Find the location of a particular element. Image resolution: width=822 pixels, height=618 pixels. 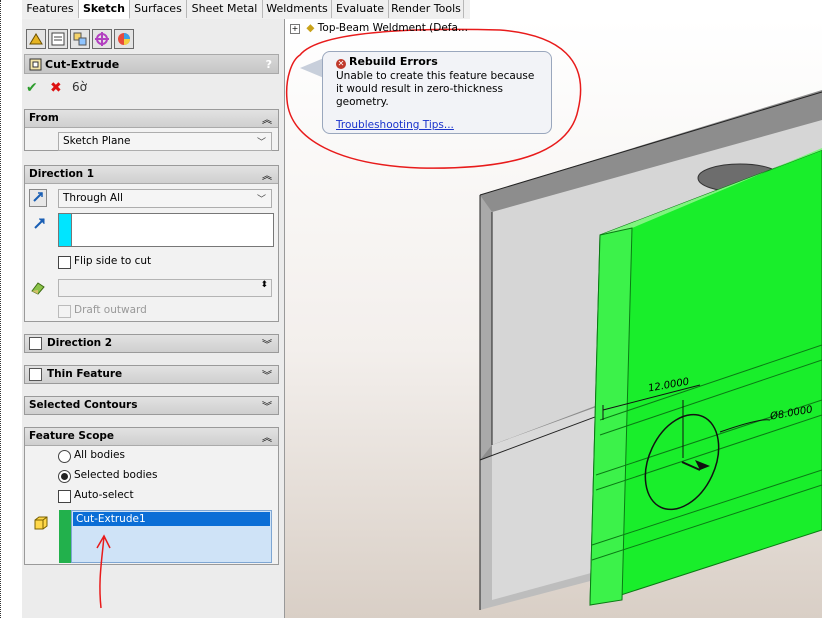

detailed-preview-icon: 6ờ is located at coordinates (79, 87).